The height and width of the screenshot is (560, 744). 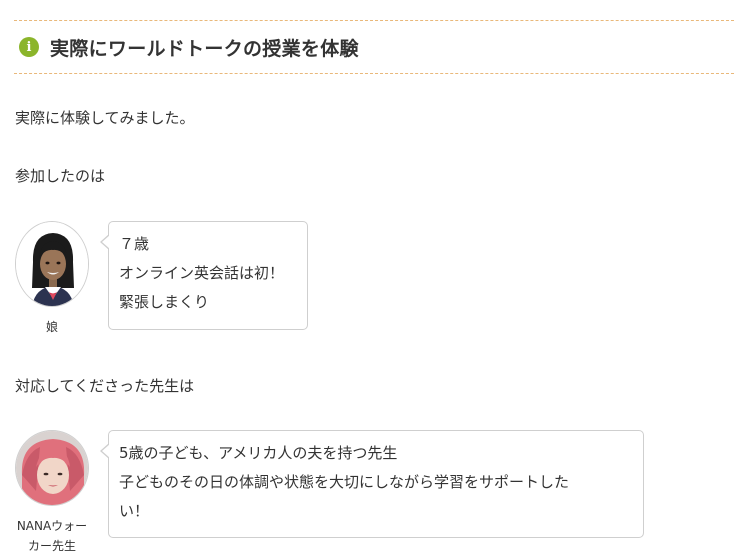 What do you see at coordinates (105, 118) in the screenshot?
I see `paragraph-intro: 実際に体験してみました。` at bounding box center [105, 118].